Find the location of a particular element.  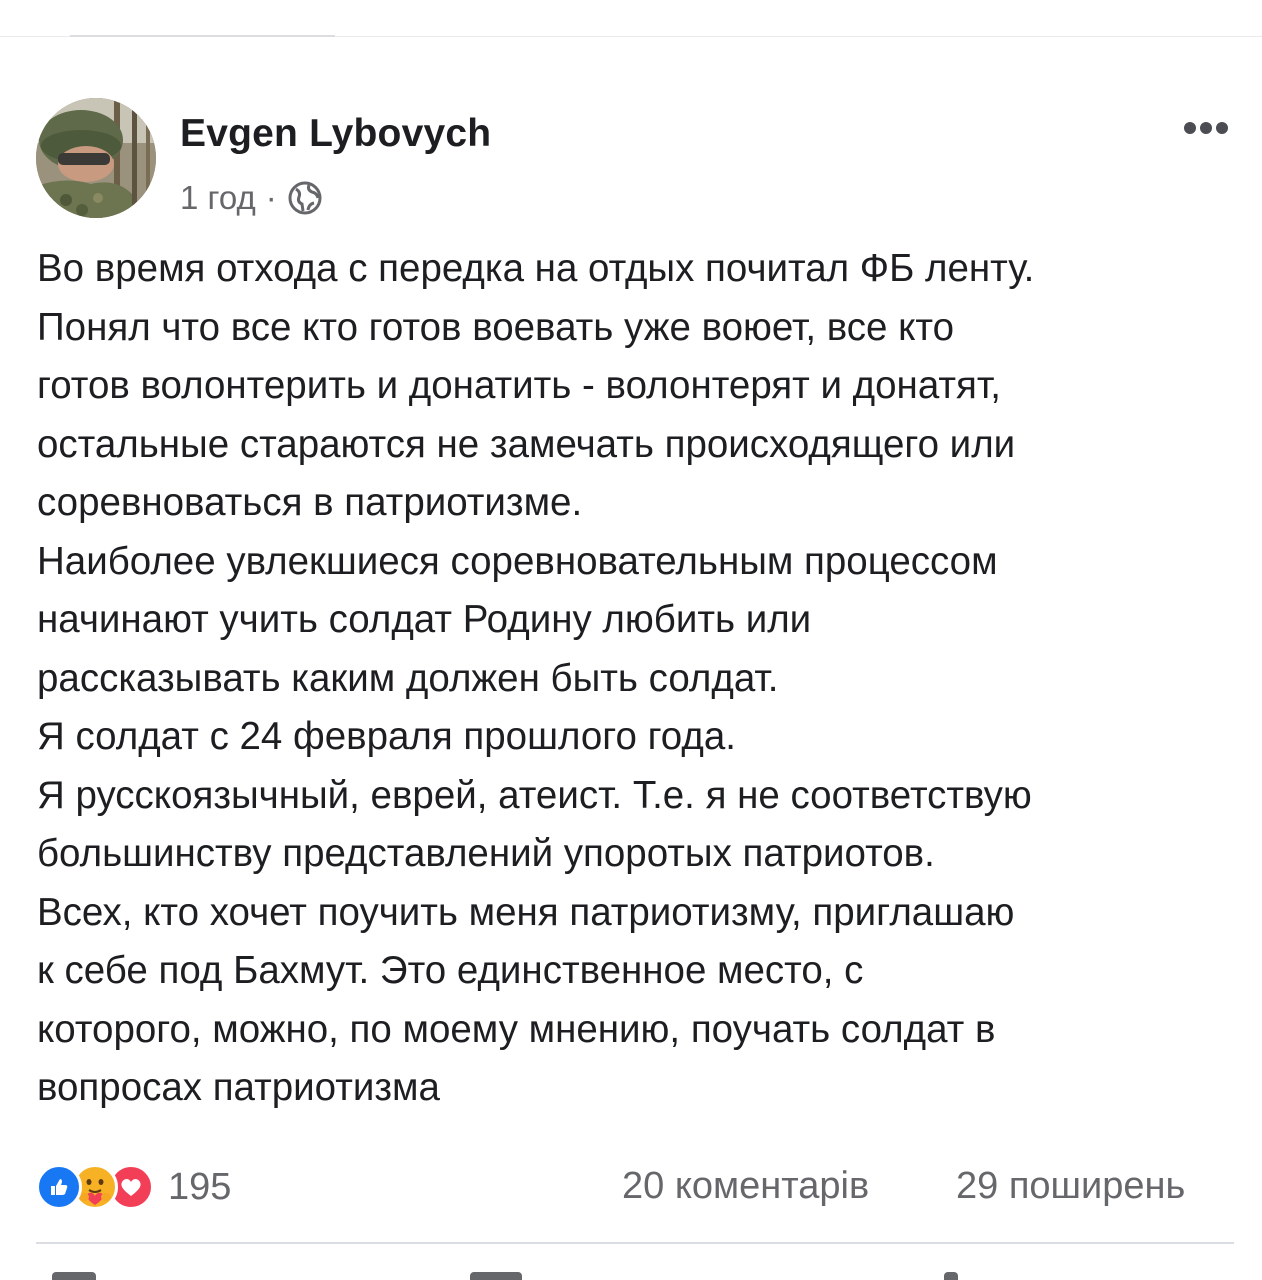

more-options-button is located at coordinates (1206, 128).